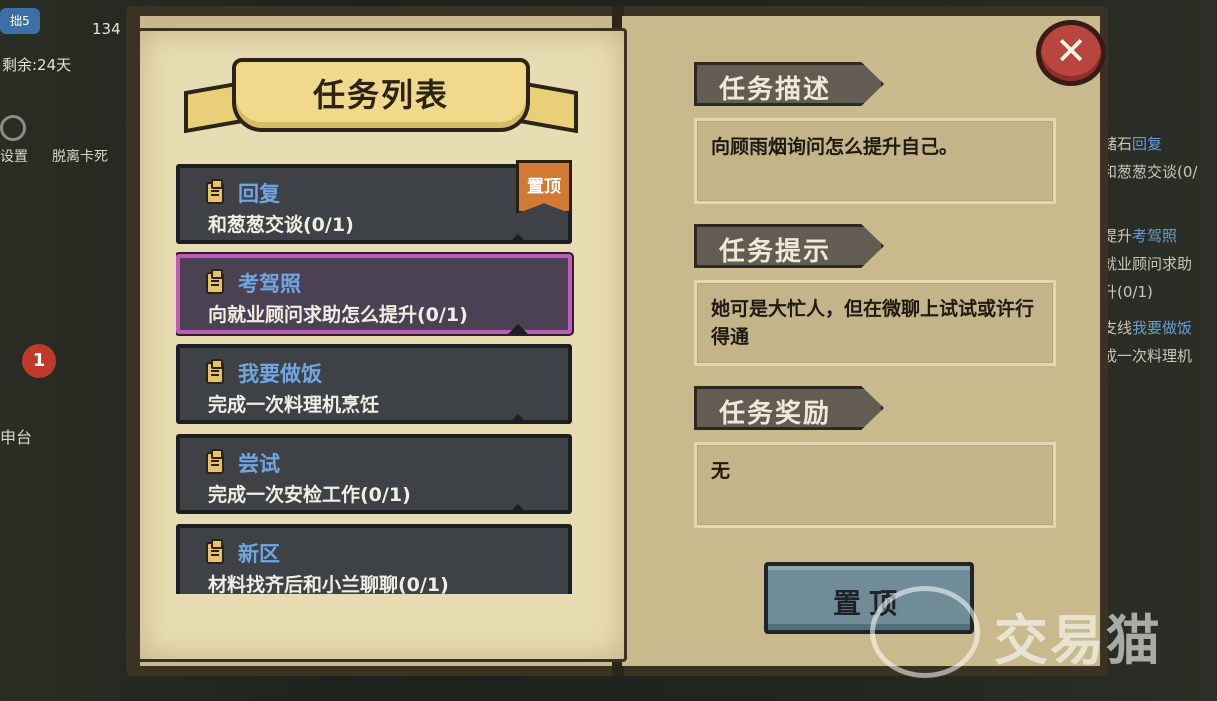 The height and width of the screenshot is (701, 1217). I want to click on quest-item: 尝试 完成一次安检工作(0/1), so click(374, 474).